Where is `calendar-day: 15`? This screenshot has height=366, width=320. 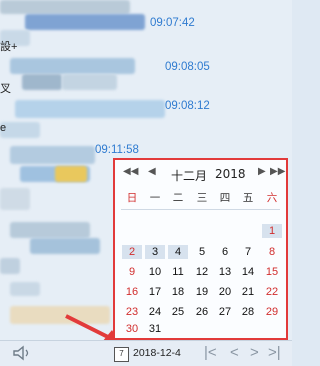
calendar-day: 15 is located at coordinates (272, 272).